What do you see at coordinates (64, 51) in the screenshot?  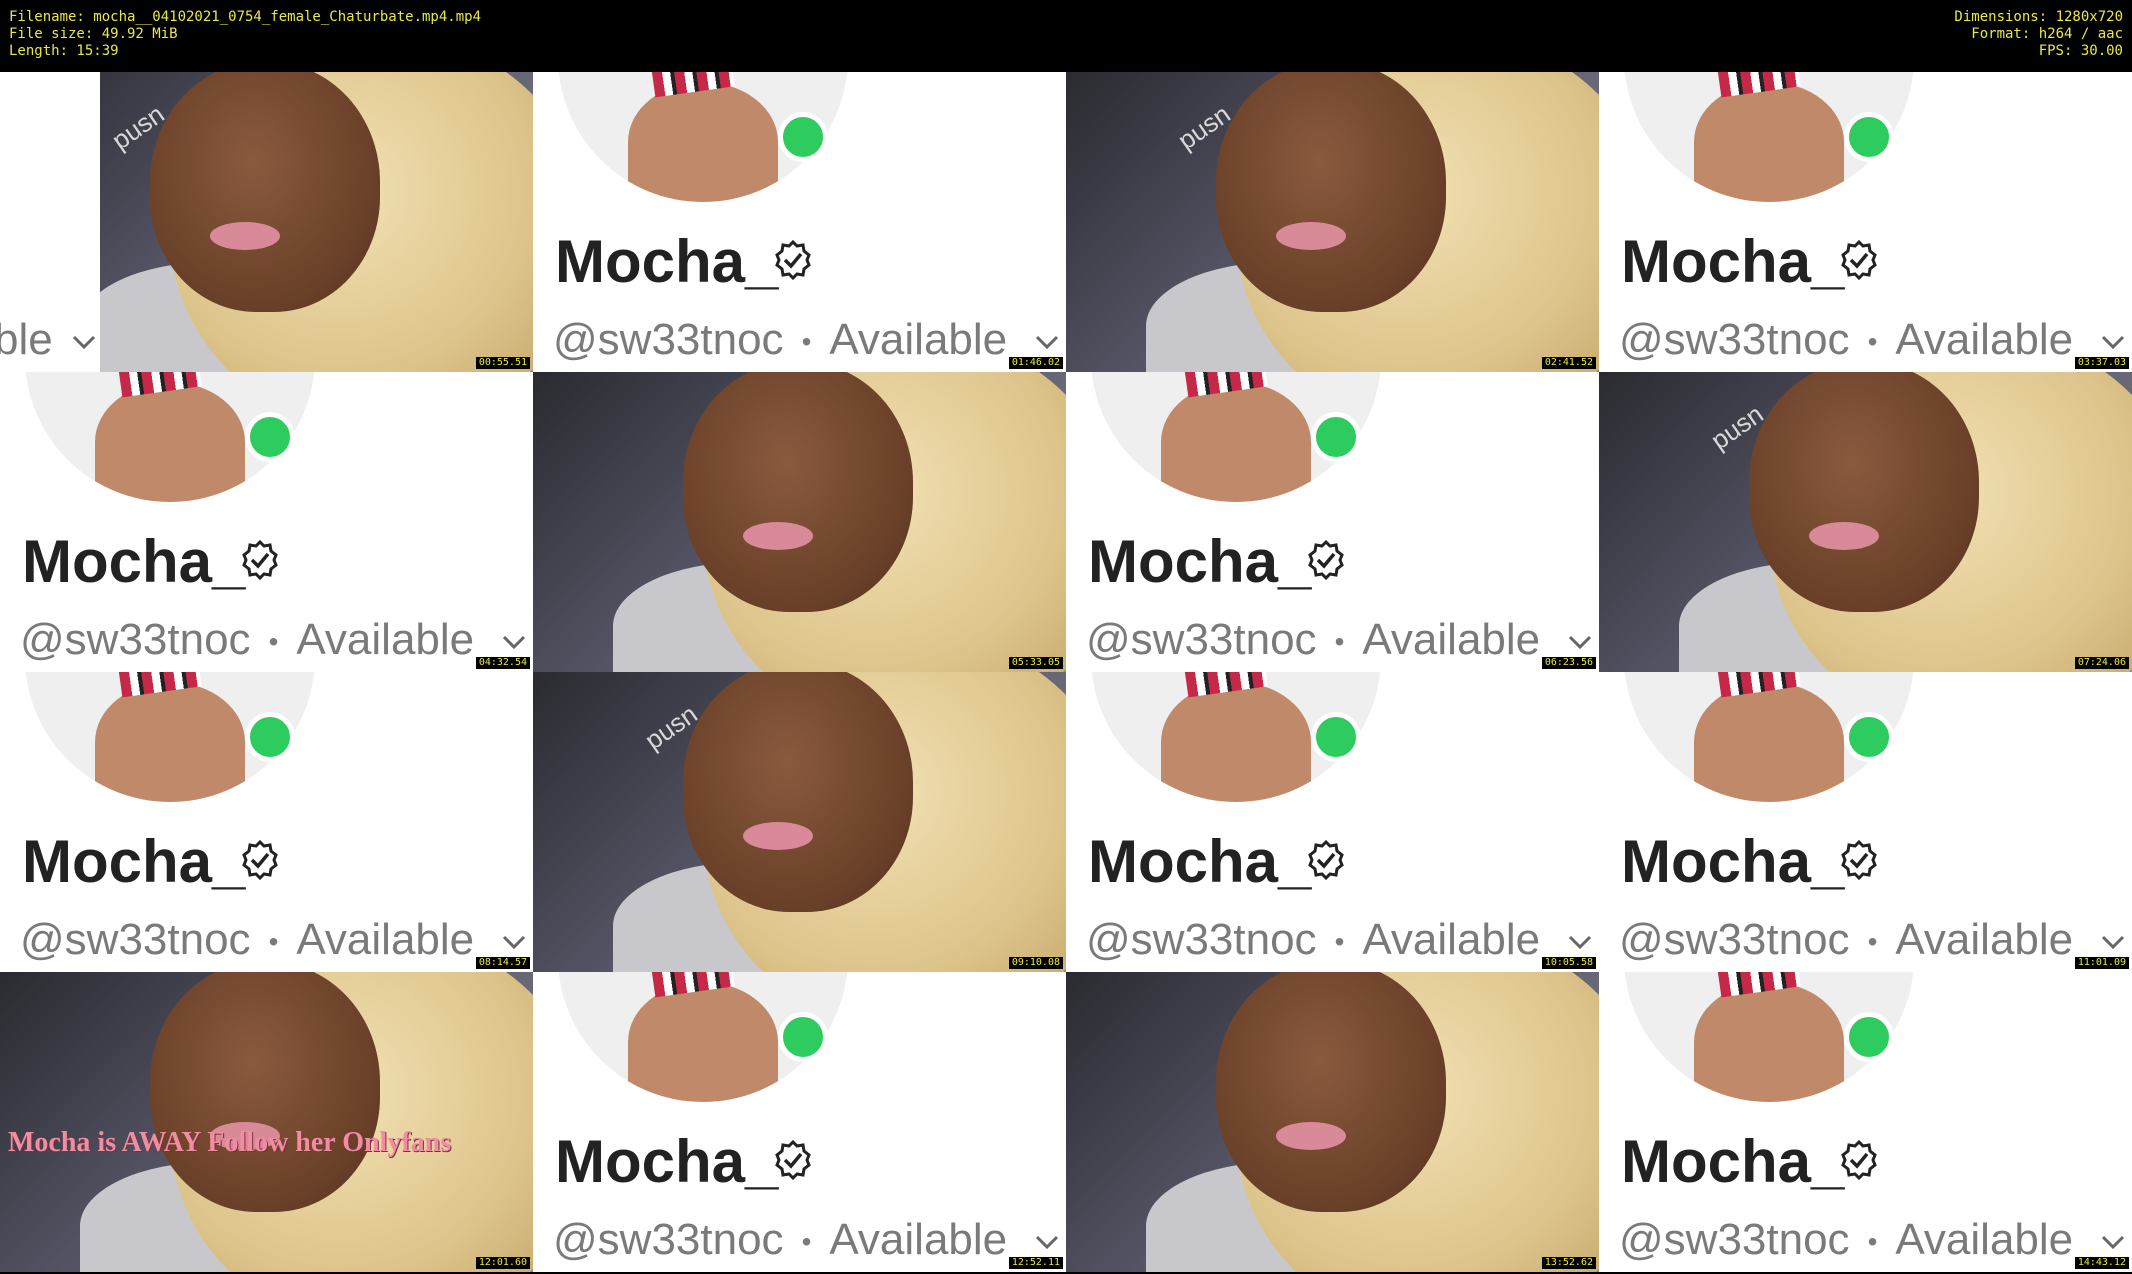 I see `length-text: Length: 15:39` at bounding box center [64, 51].